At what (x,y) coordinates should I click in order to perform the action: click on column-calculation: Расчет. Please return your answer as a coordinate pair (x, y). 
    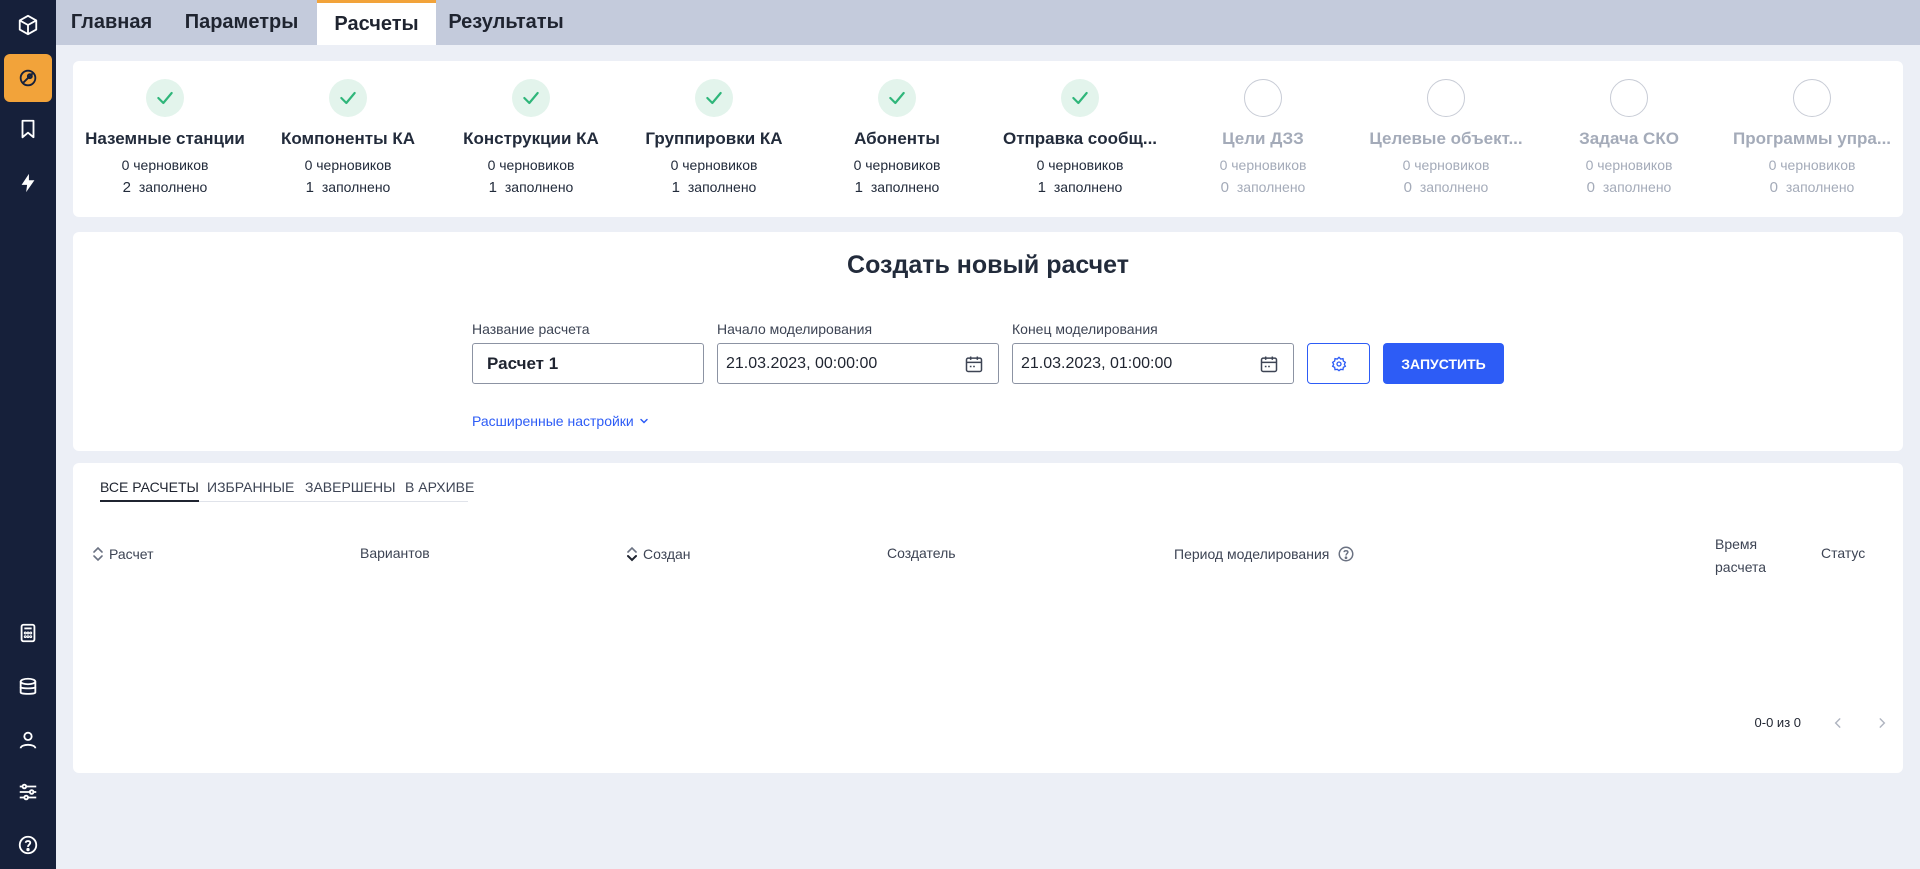
    Looking at the image, I should click on (123, 554).